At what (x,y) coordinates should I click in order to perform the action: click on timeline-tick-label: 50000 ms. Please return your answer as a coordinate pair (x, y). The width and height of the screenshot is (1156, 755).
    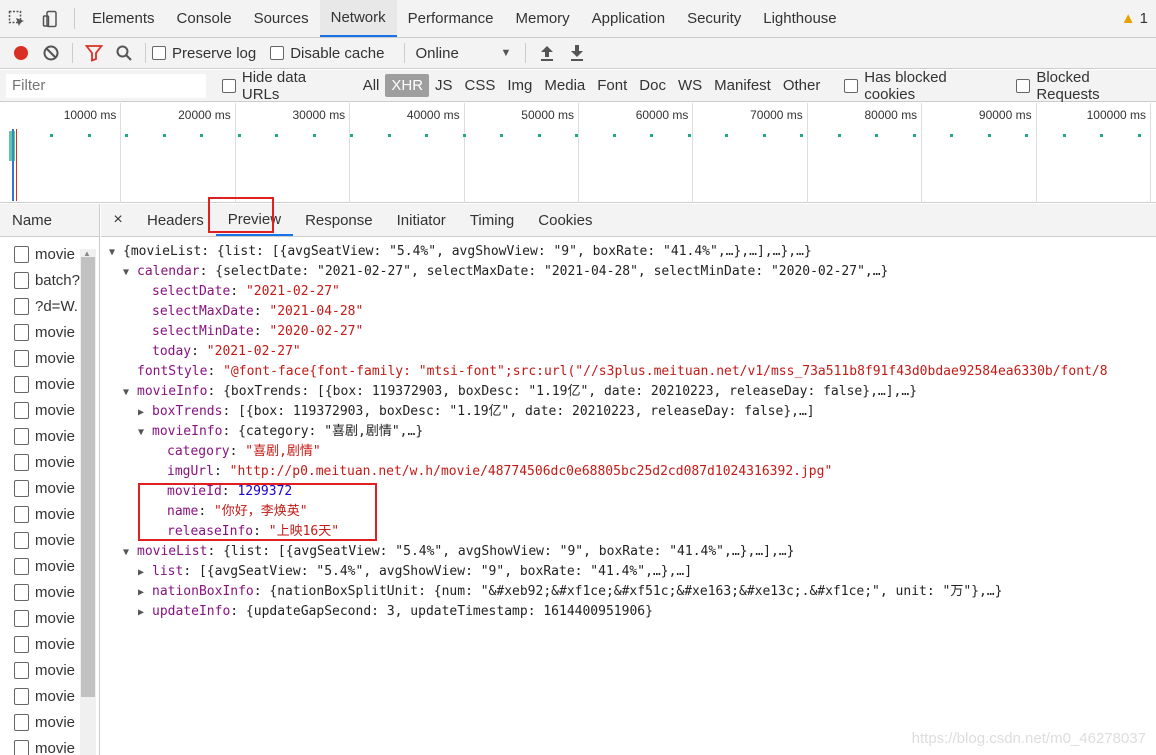
    Looking at the image, I should click on (547, 115).